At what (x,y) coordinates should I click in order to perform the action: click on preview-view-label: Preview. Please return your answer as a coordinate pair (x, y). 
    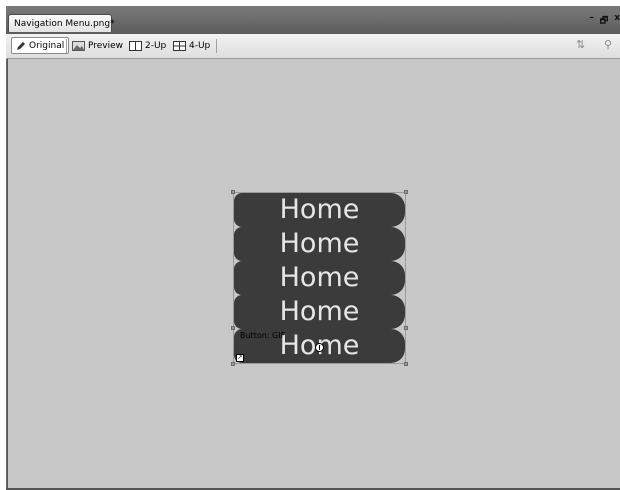
    Looking at the image, I should click on (106, 45).